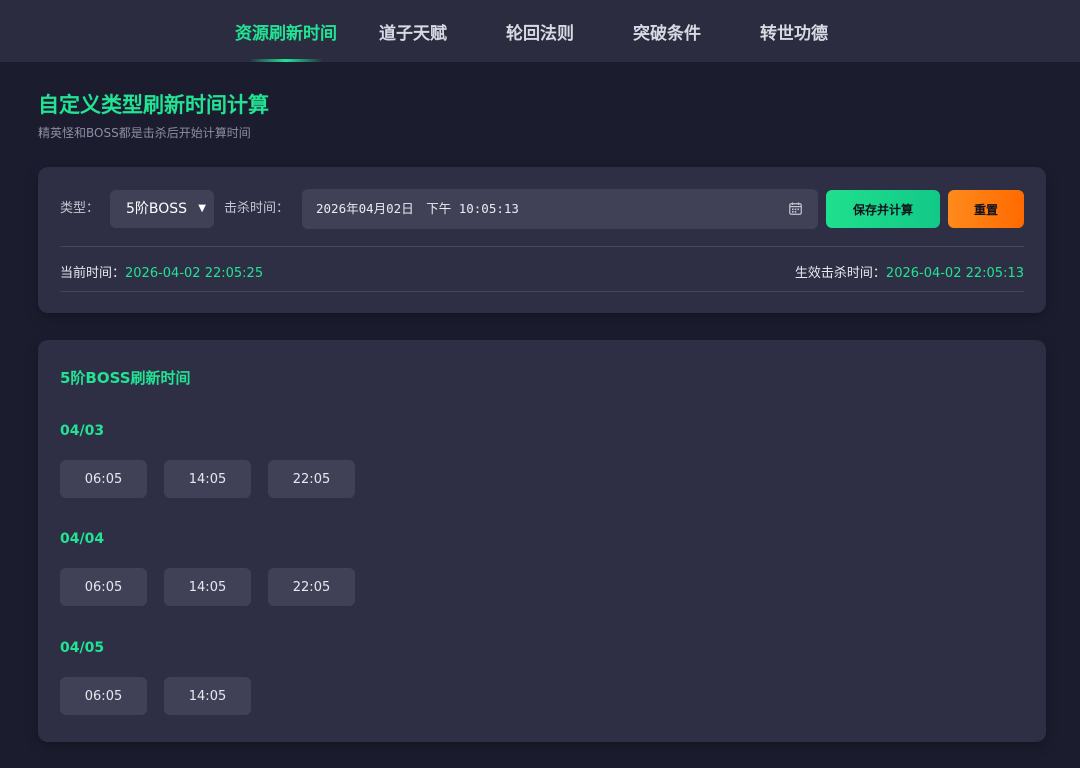  I want to click on current-time-value: 2026-04-02 22:05:25, so click(194, 273).